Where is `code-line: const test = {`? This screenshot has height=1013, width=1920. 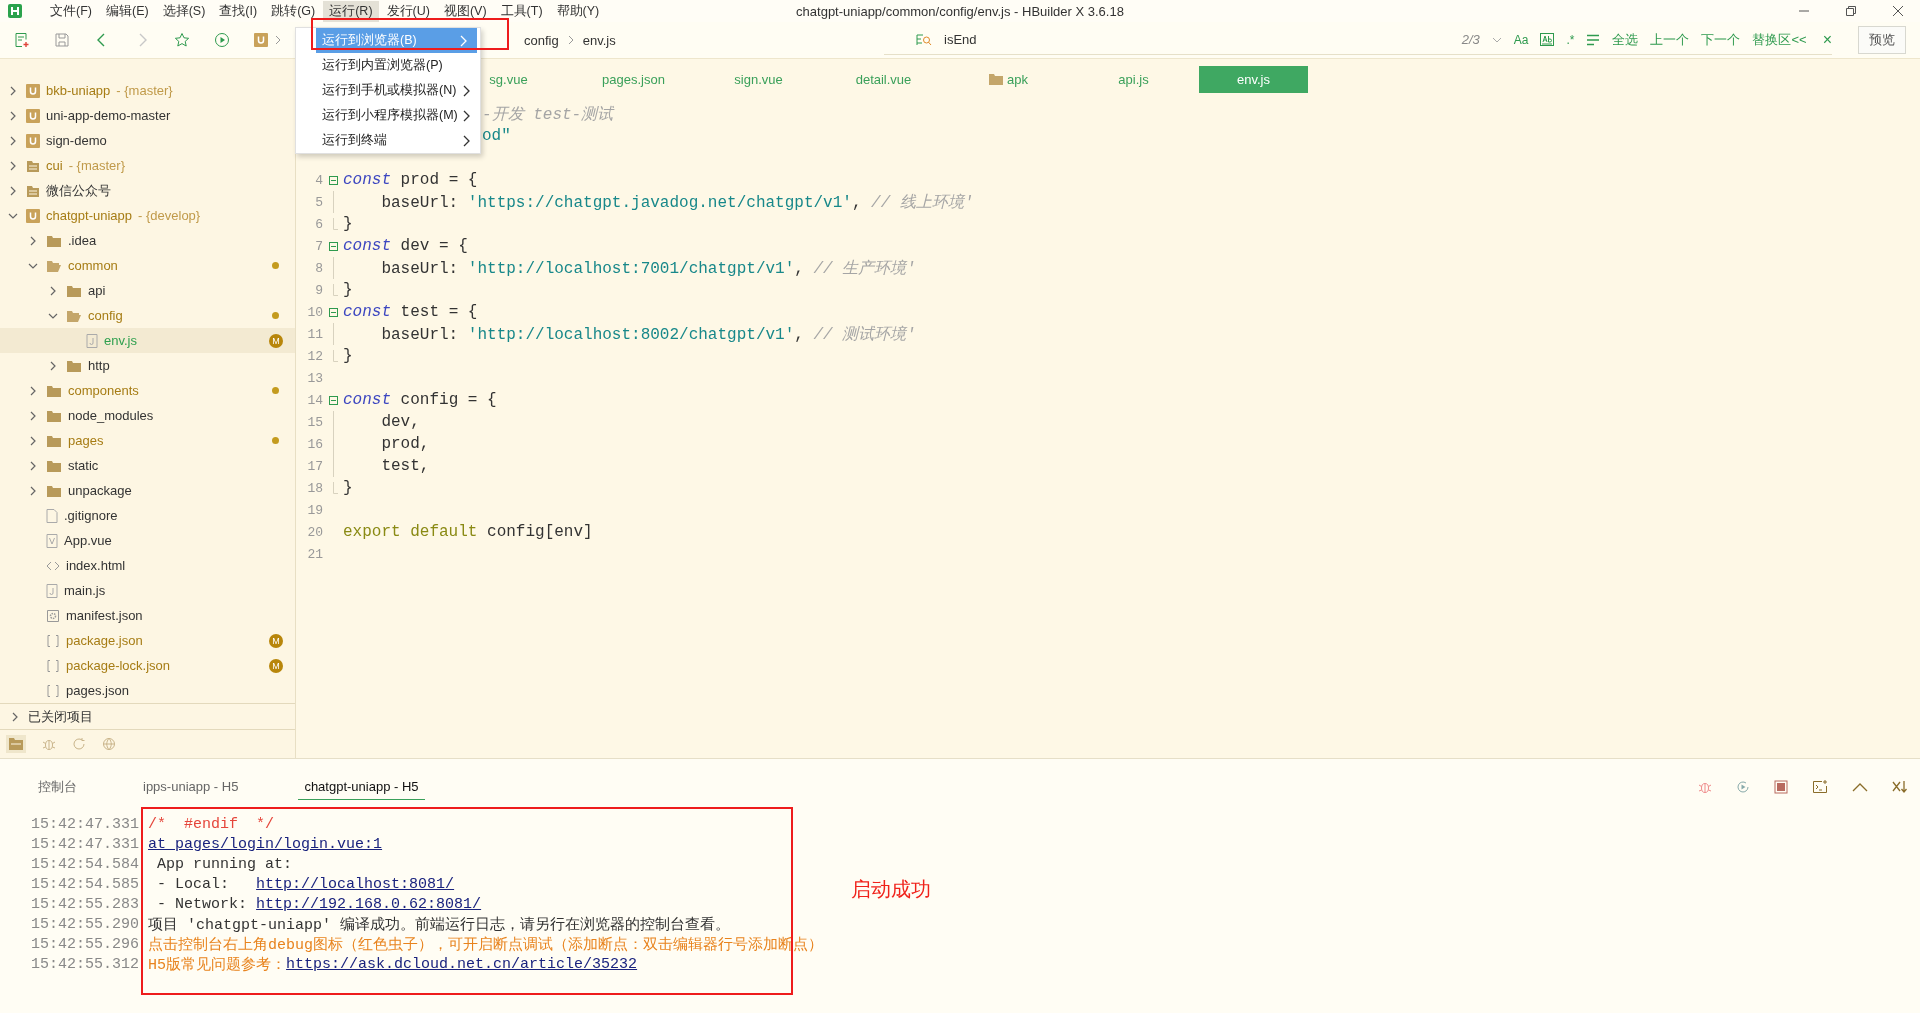 code-line: const test = { is located at coordinates (410, 312).